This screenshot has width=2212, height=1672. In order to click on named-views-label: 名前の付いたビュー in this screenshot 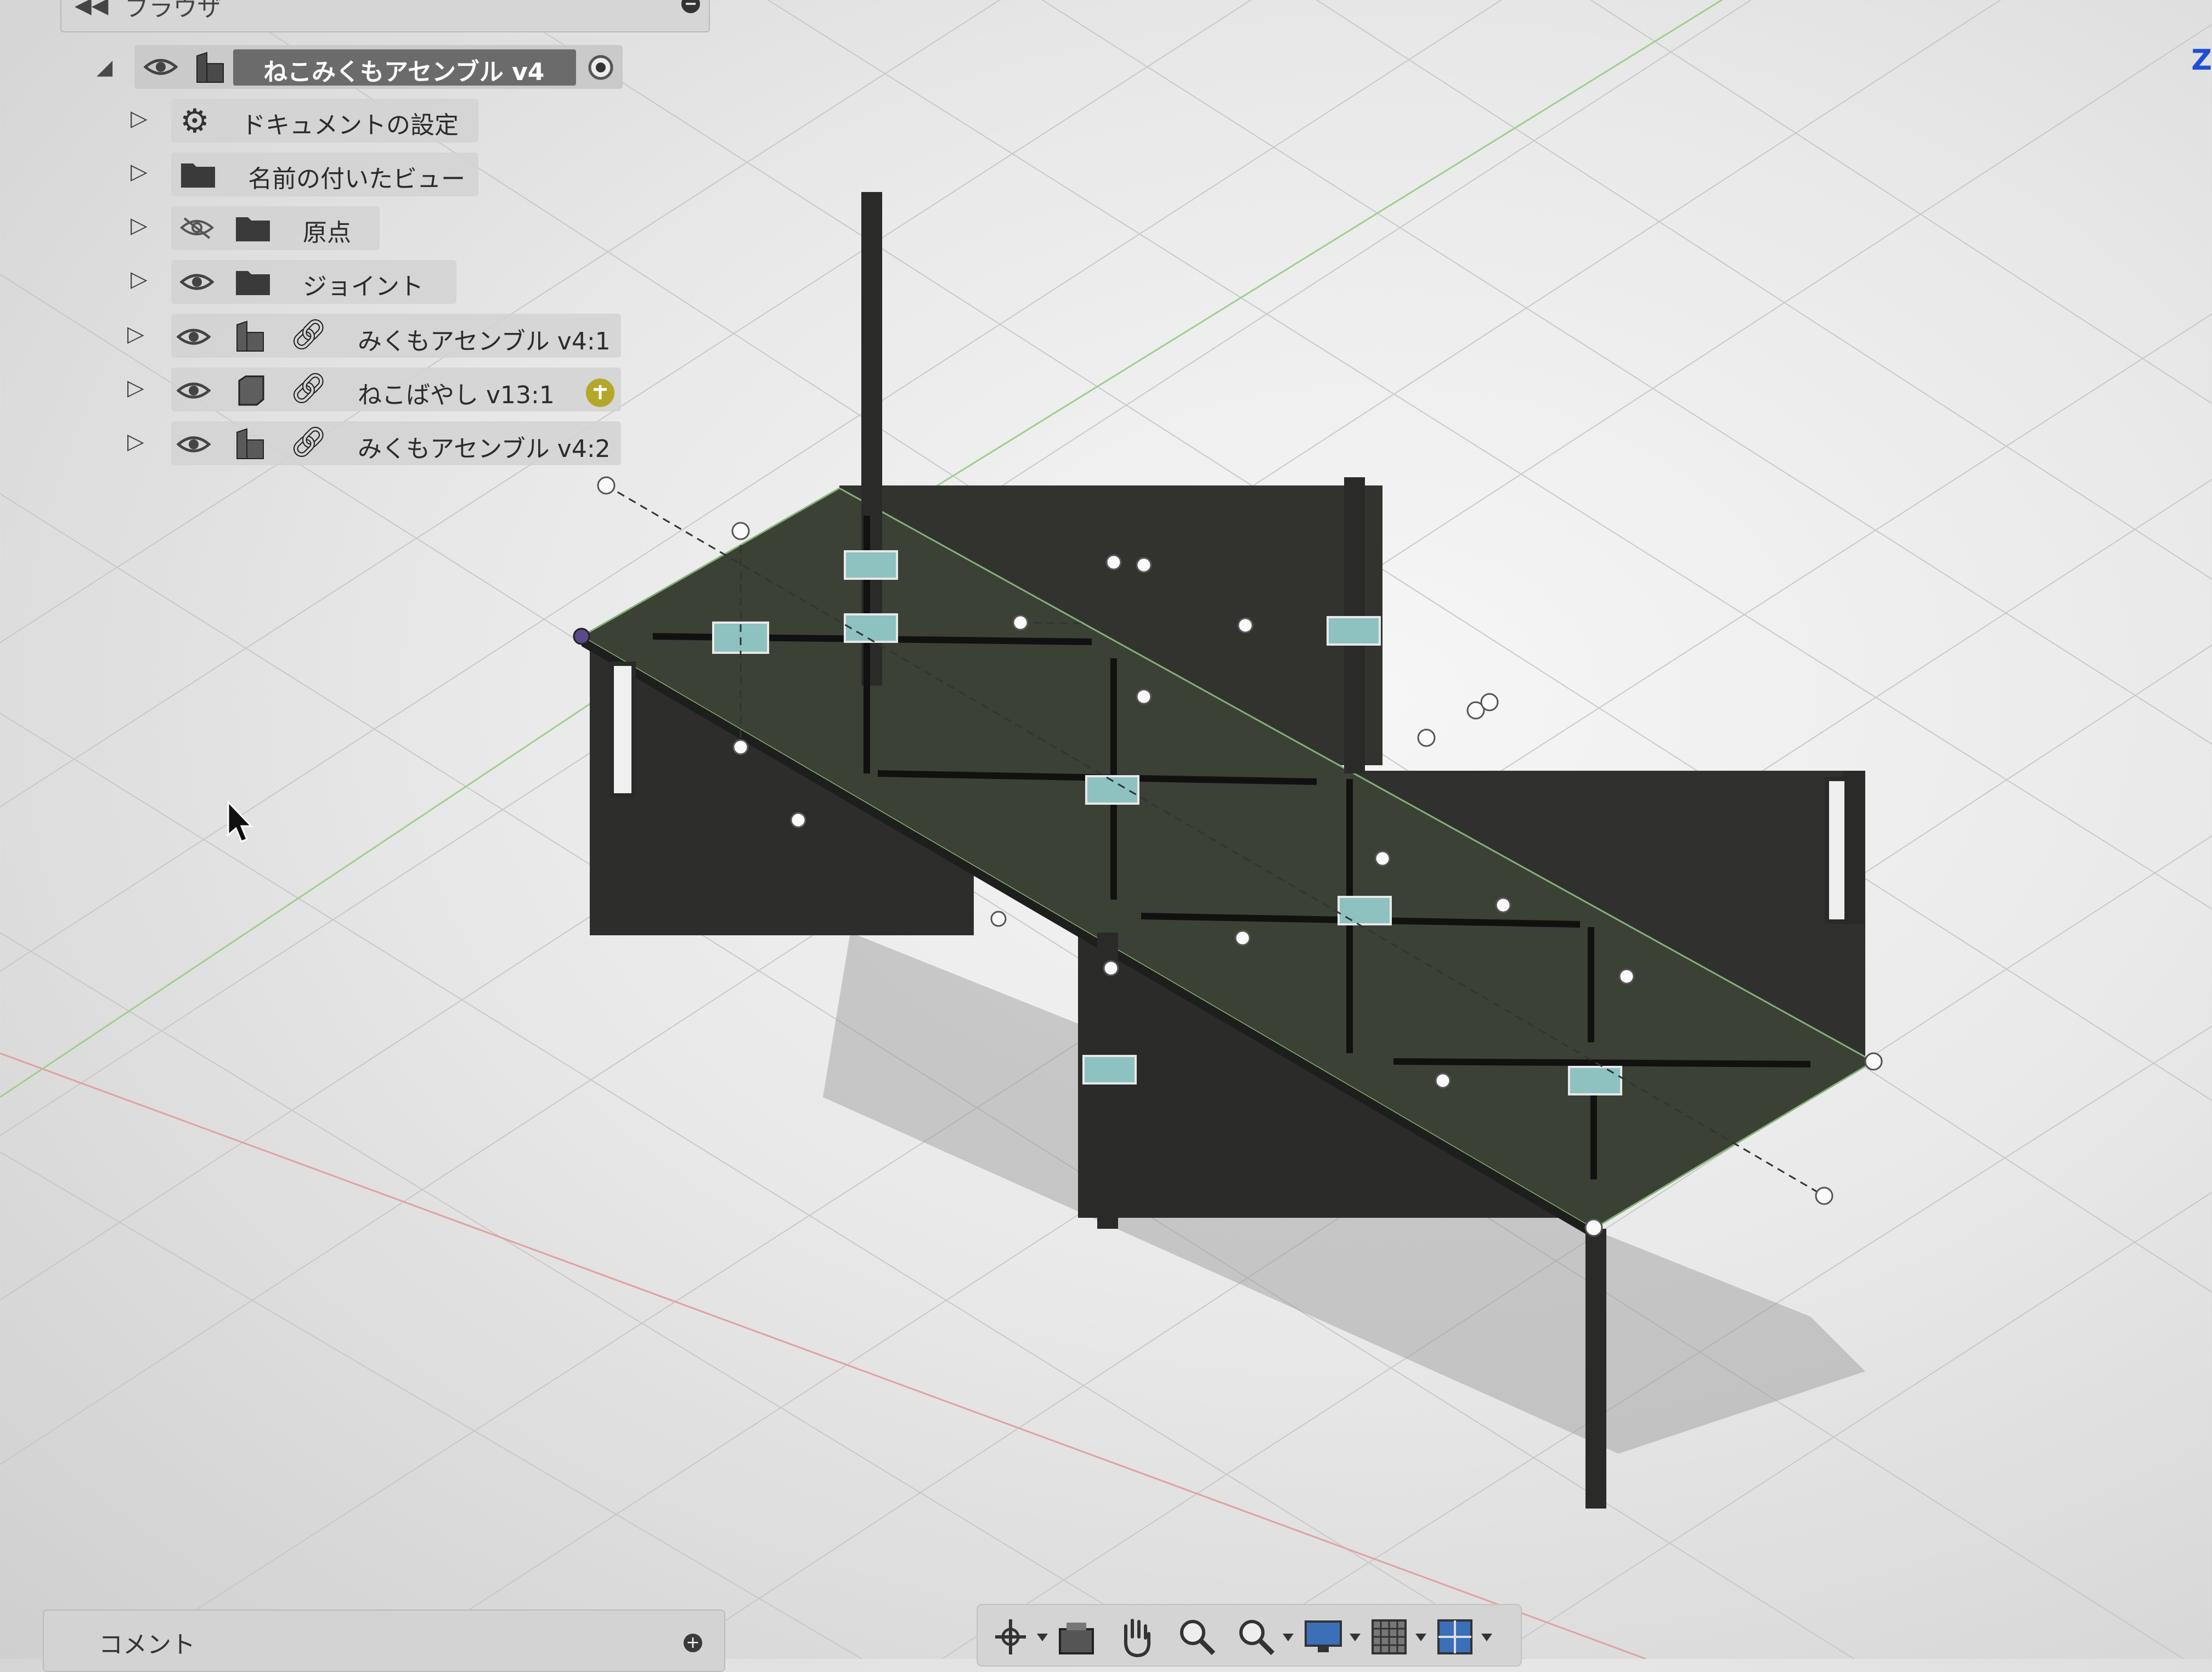, I will do `click(356, 179)`.